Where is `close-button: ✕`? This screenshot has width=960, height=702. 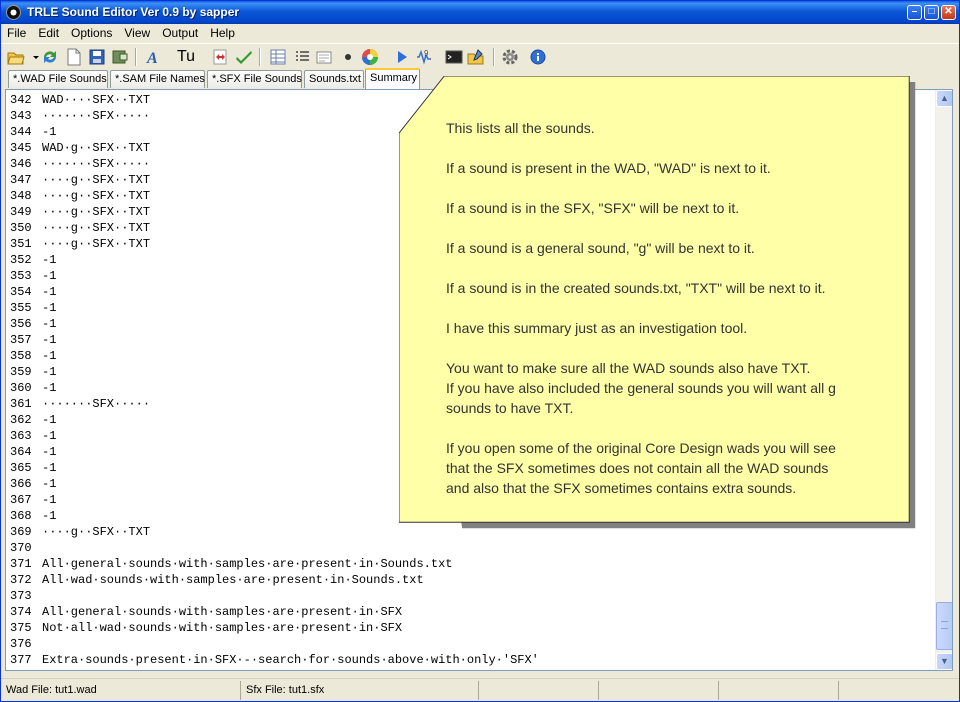 close-button: ✕ is located at coordinates (948, 12).